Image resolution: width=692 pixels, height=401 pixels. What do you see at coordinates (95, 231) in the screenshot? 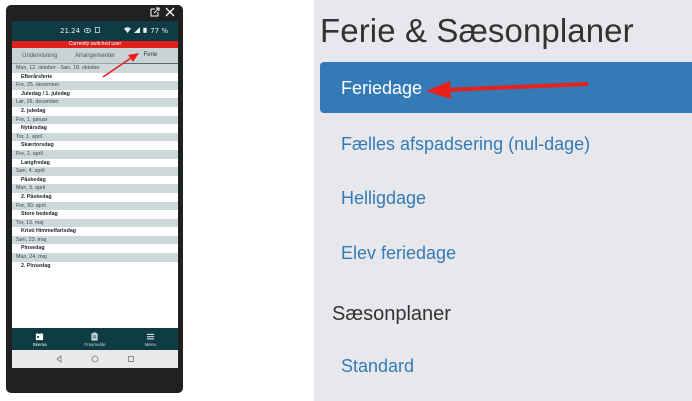
I see `list-item: Kristi Himmelfartsdag` at bounding box center [95, 231].